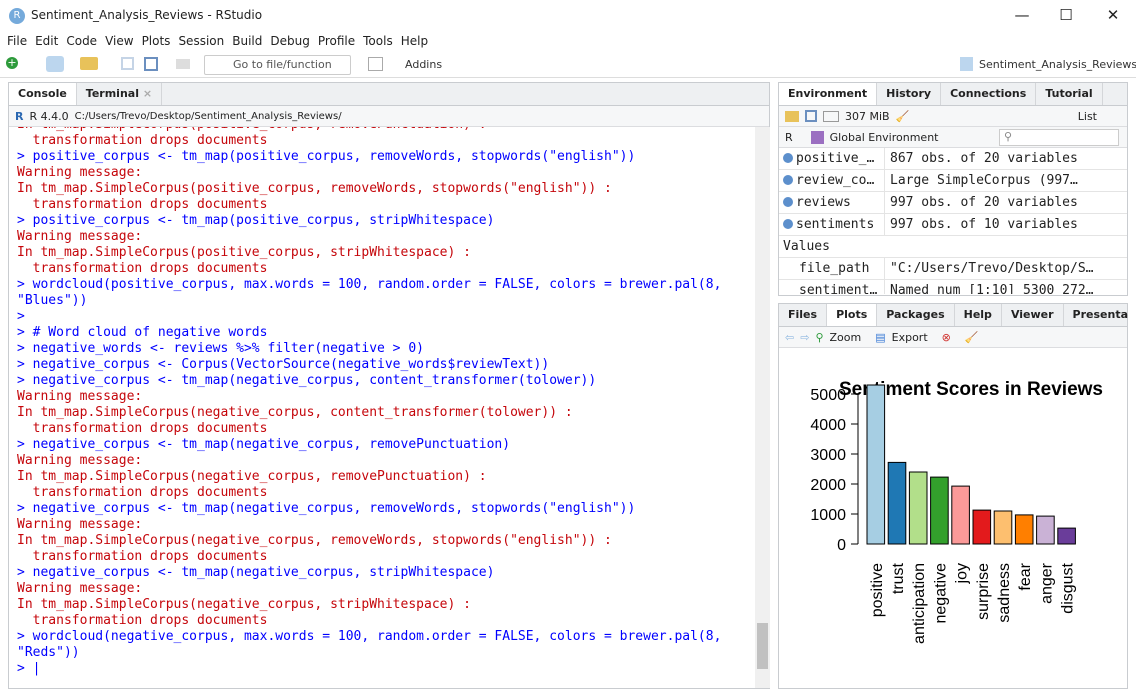 The width and height of the screenshot is (1136, 695). Describe the element at coordinates (201, 42) in the screenshot. I see `menu-session: Session` at that location.